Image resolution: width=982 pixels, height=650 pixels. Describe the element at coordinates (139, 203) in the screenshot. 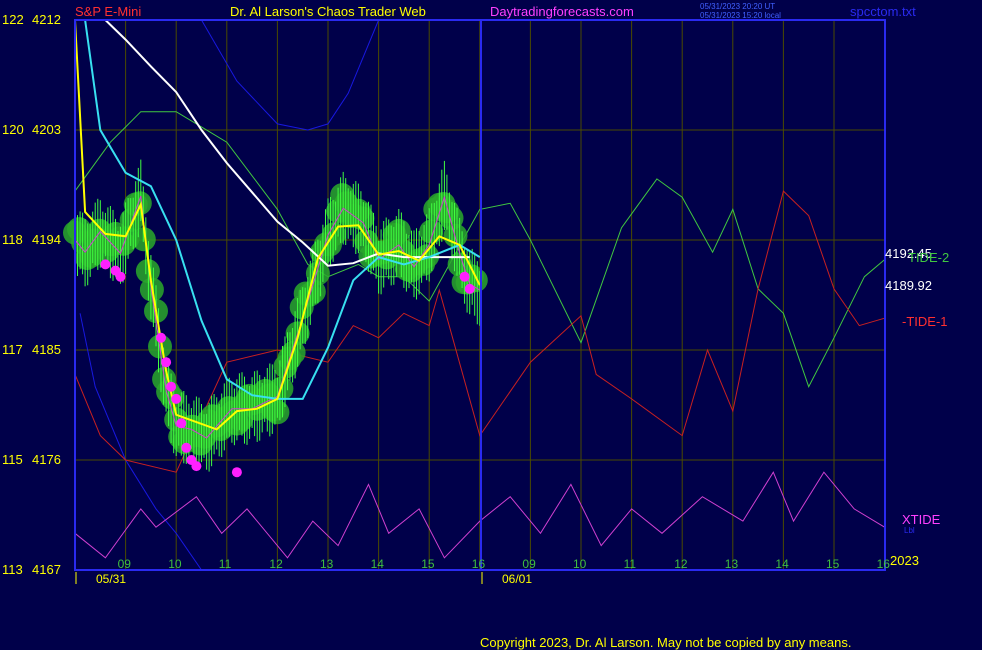

I see `candle-blob` at that location.